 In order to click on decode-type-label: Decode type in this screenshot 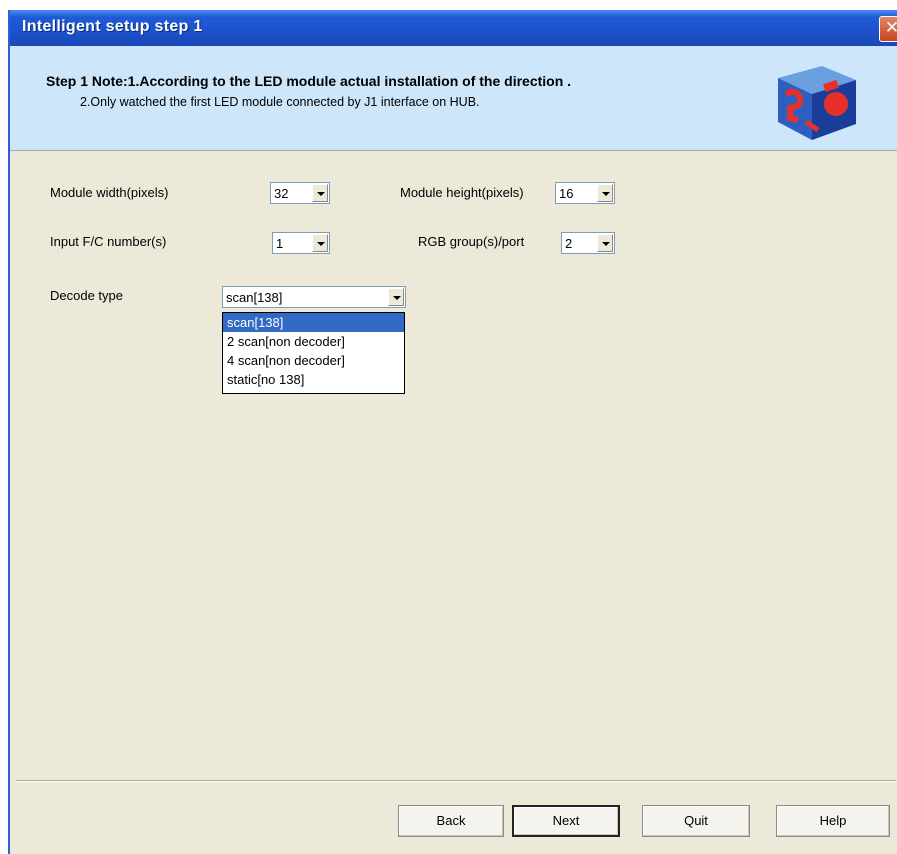, I will do `click(86, 295)`.